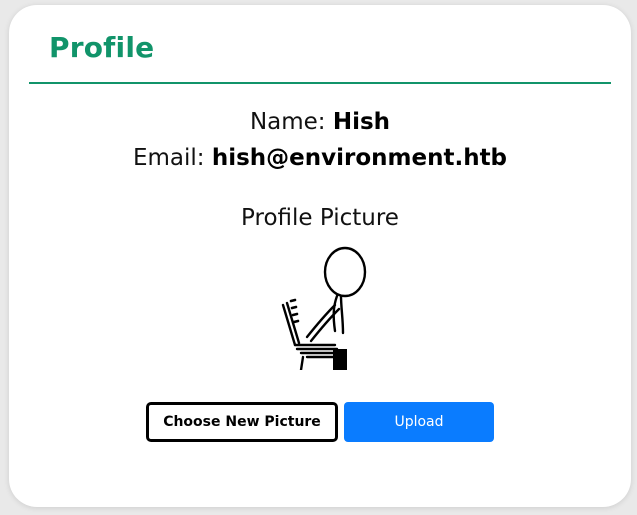  What do you see at coordinates (287, 122) in the screenshot?
I see `name-label: Name:` at bounding box center [287, 122].